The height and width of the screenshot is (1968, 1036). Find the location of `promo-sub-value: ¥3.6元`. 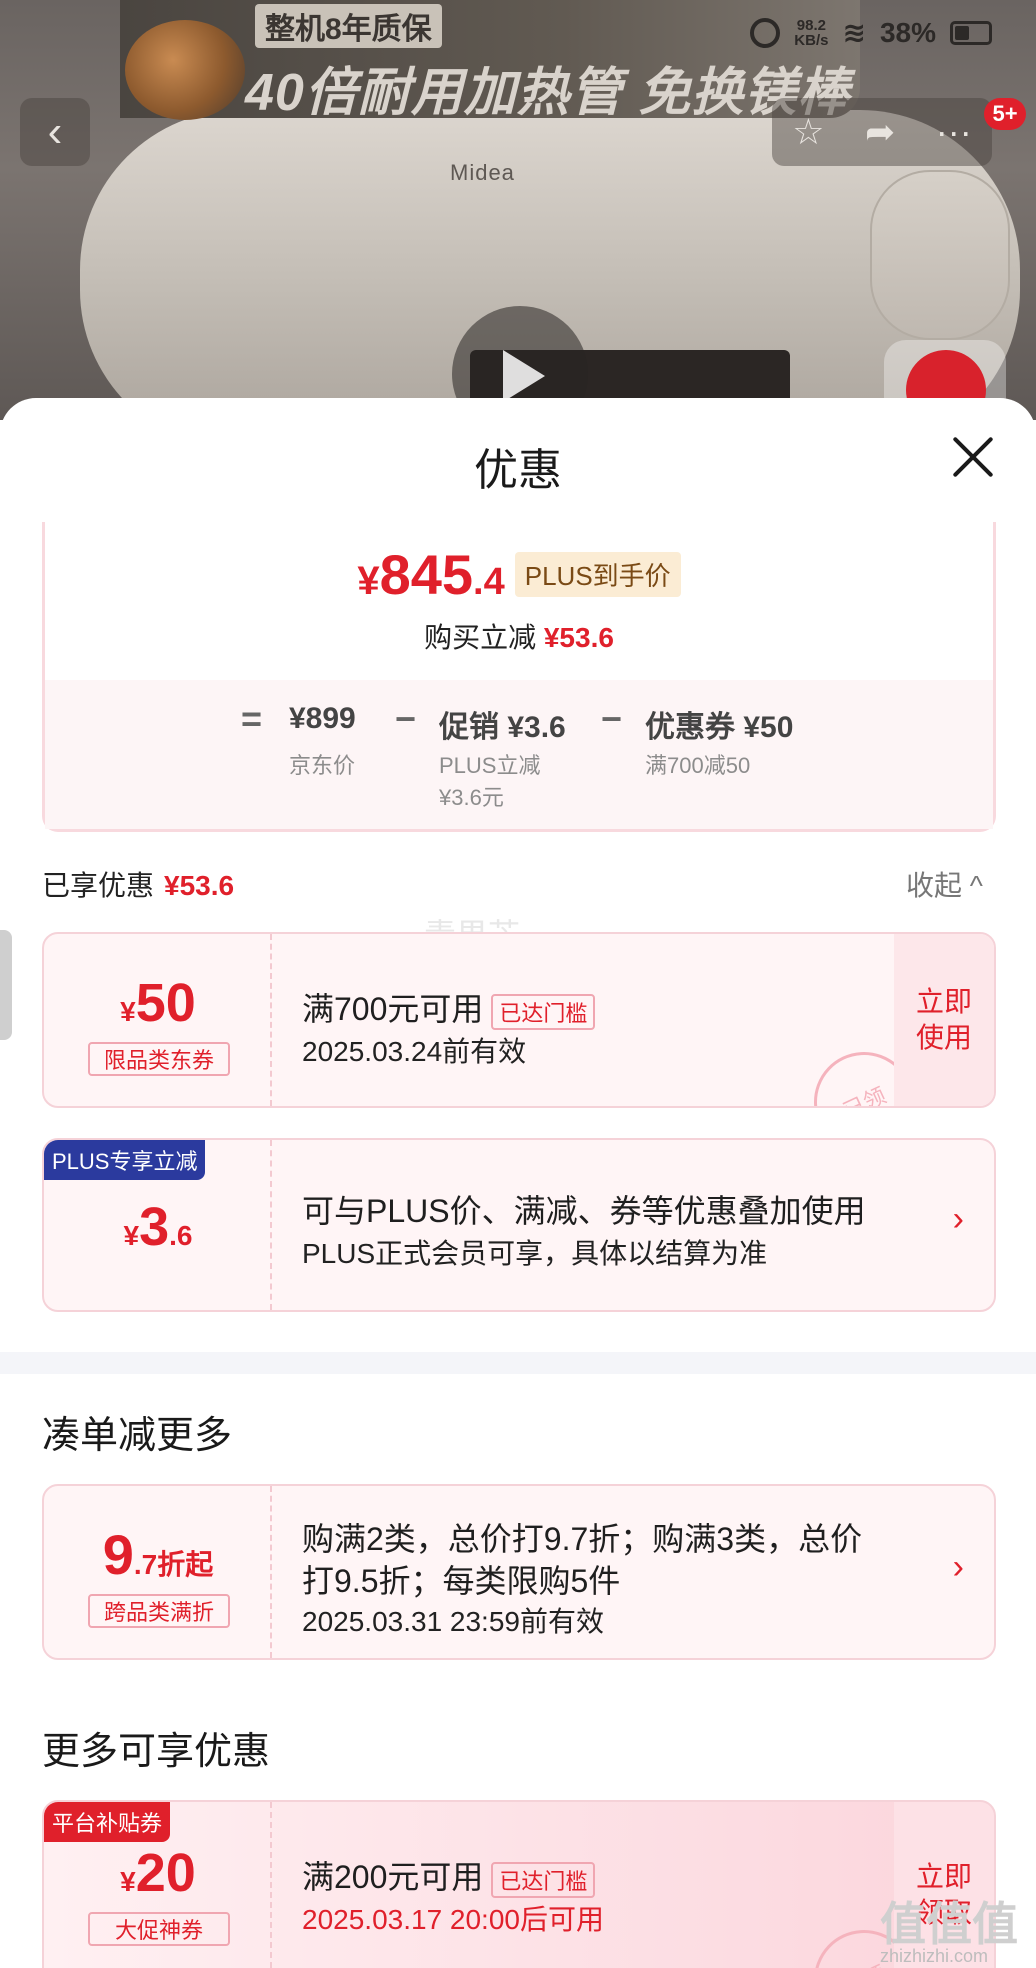

promo-sub-value: ¥3.6元 is located at coordinates (471, 797).